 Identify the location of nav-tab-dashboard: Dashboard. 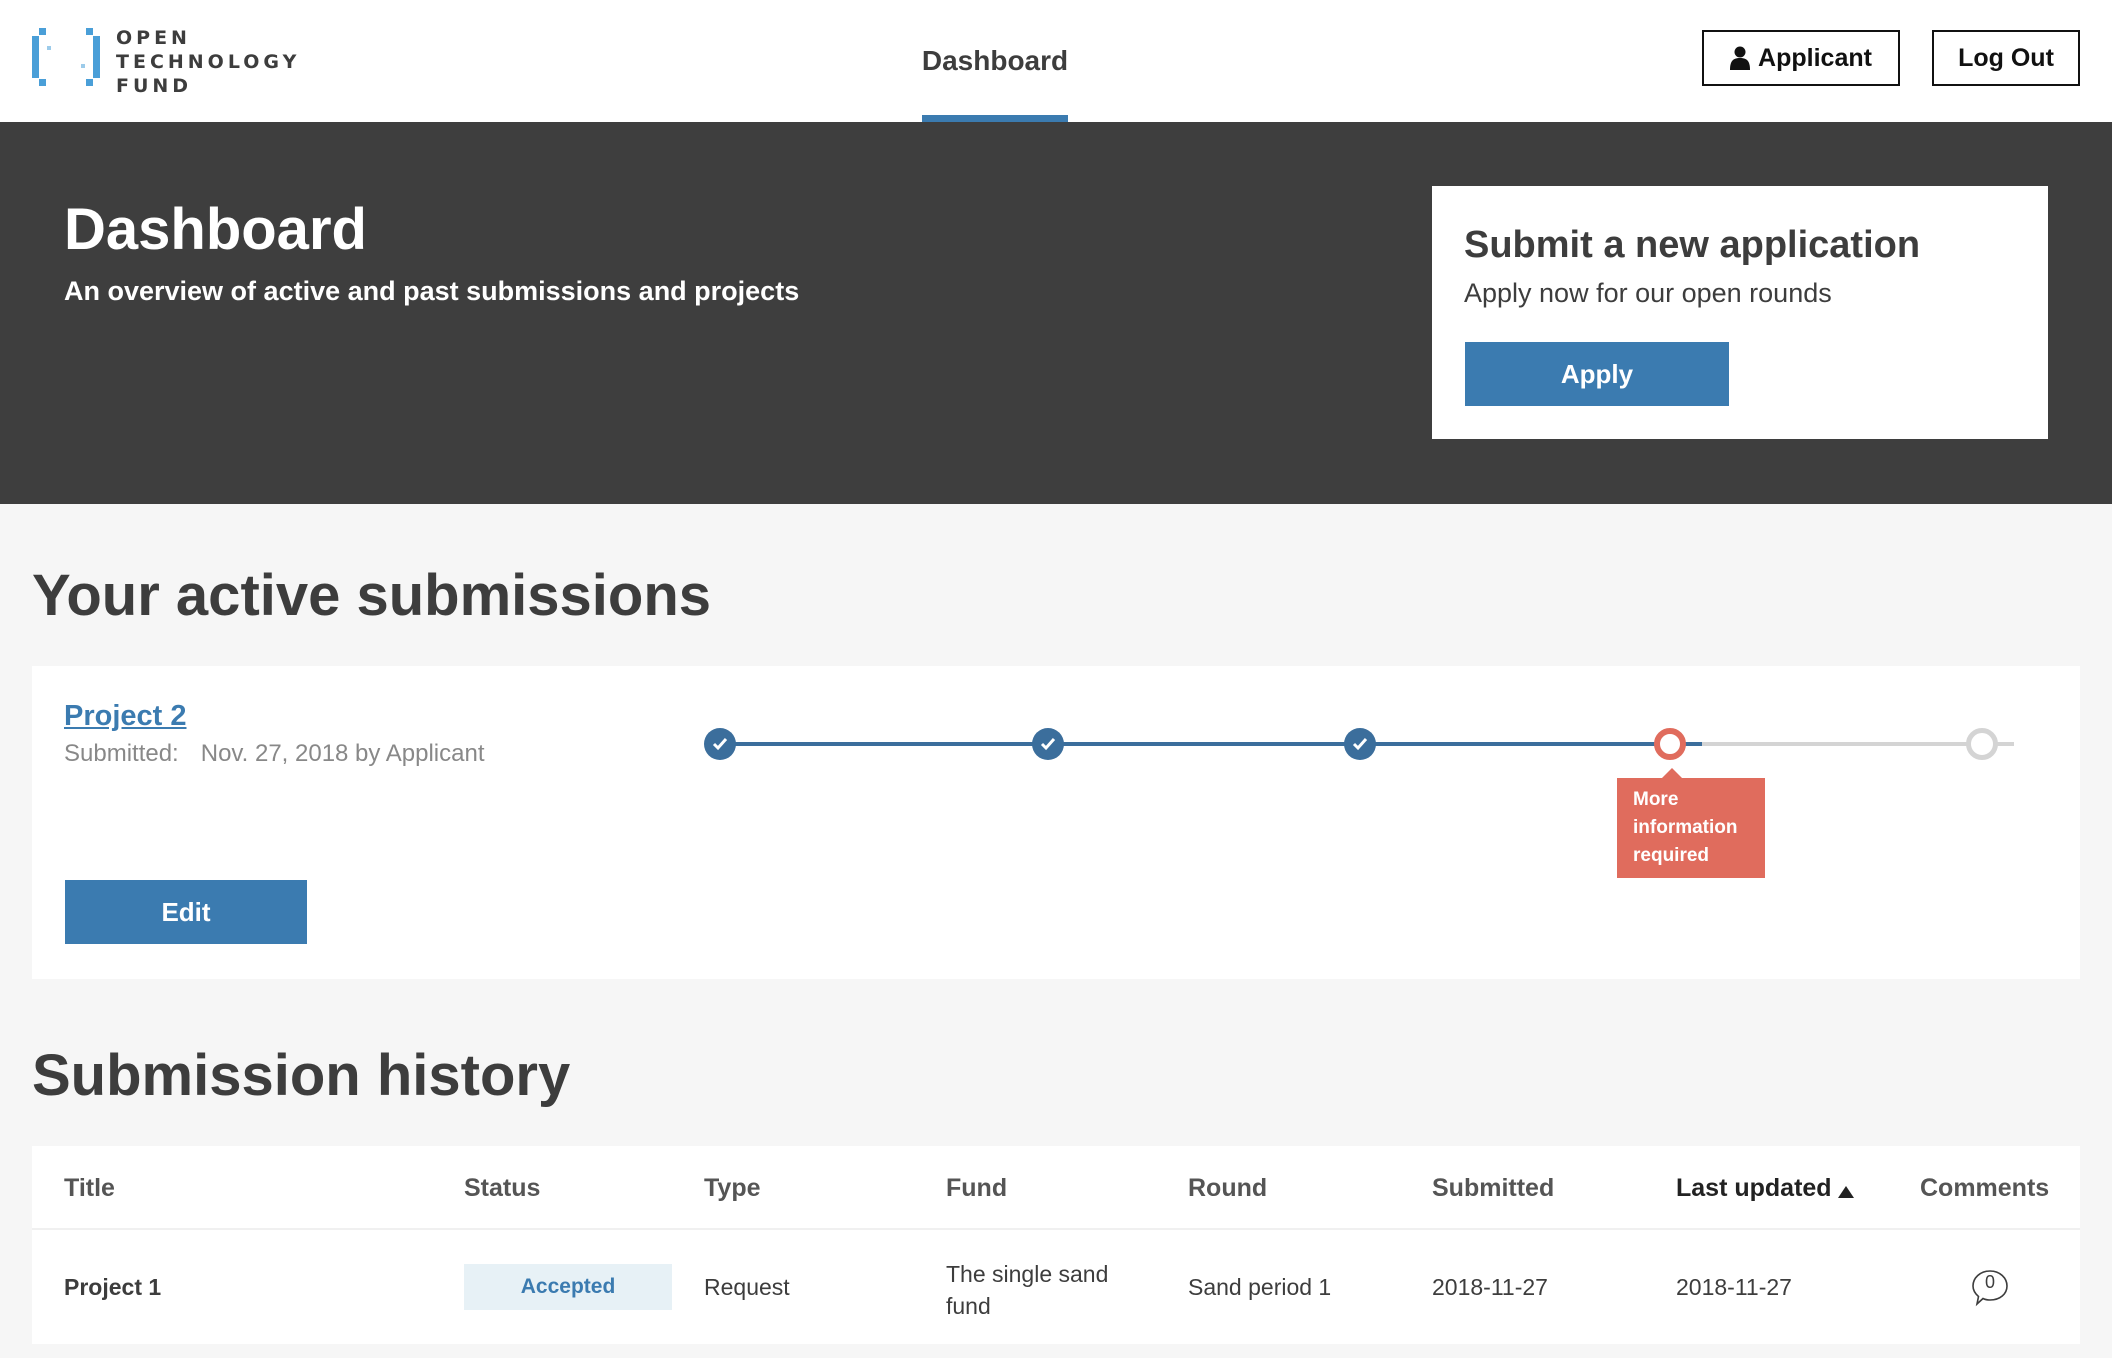
(995, 61).